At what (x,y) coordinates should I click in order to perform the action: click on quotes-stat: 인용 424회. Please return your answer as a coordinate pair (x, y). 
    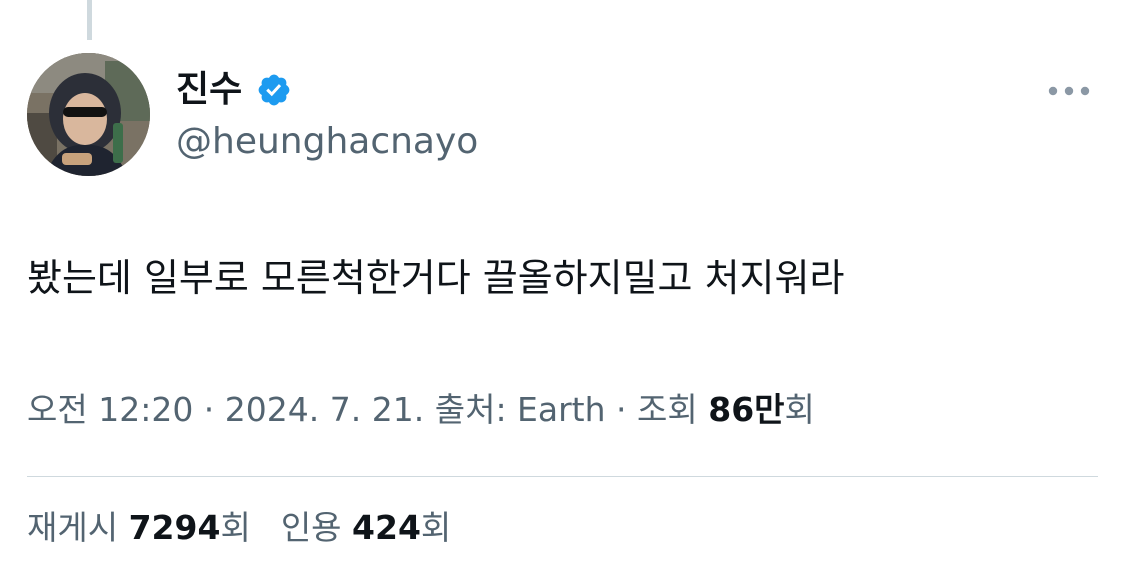
    Looking at the image, I should click on (366, 528).